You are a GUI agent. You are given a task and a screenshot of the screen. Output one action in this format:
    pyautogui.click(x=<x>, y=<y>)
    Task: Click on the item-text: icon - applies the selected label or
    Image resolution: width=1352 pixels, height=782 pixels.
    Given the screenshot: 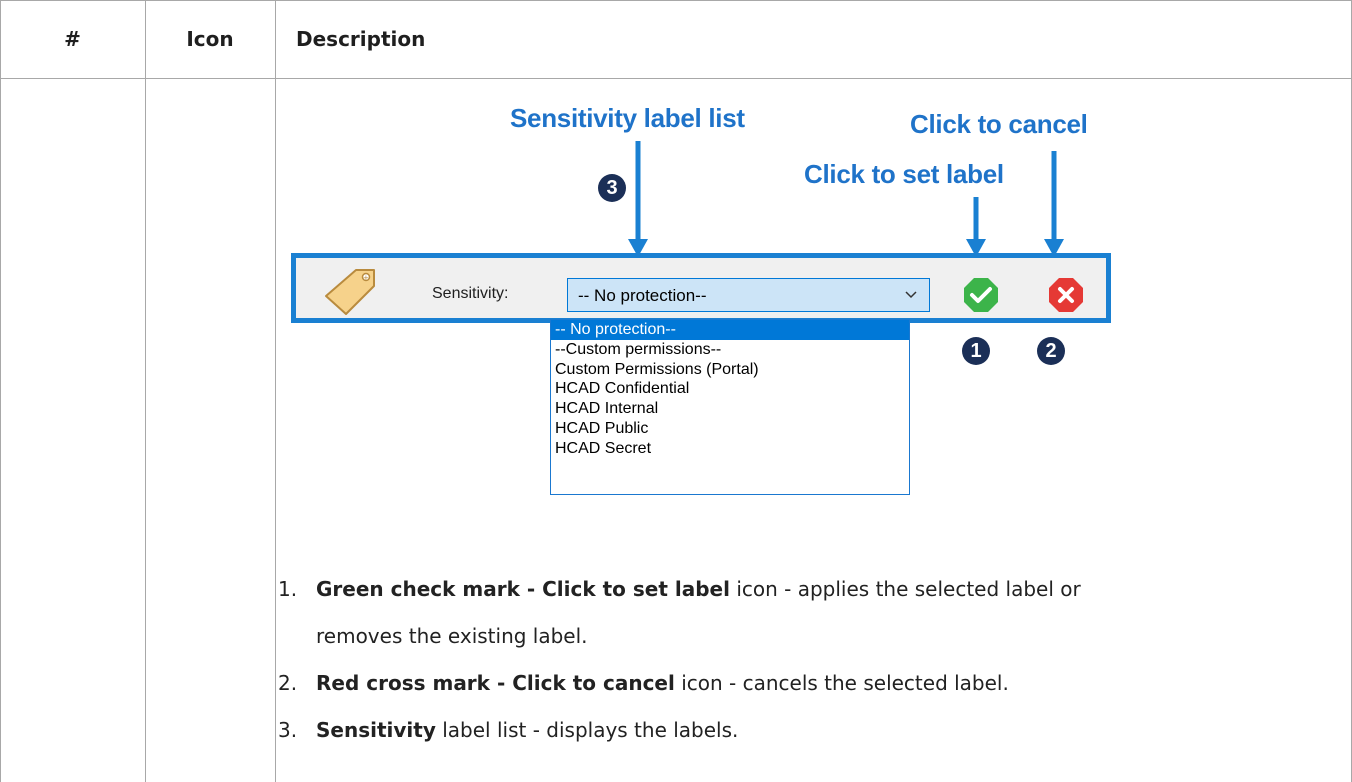 What is the action you would take?
    pyautogui.click(x=905, y=589)
    